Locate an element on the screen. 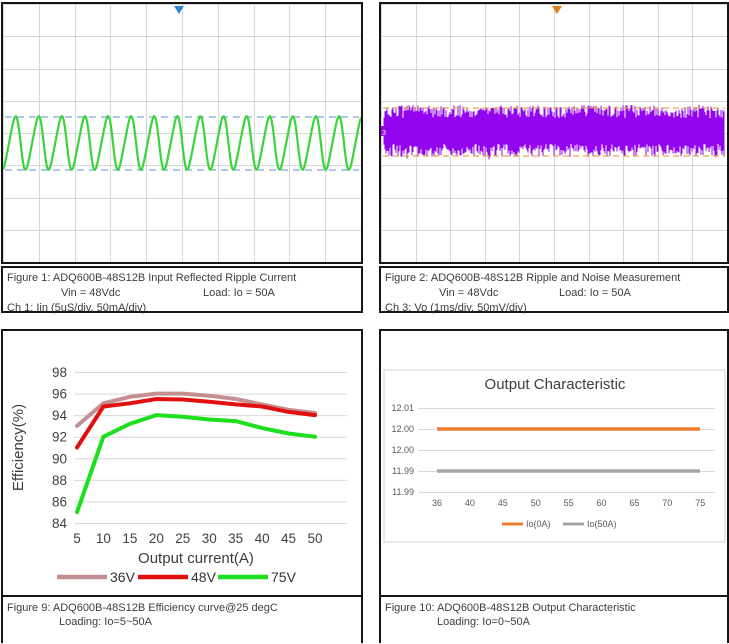 This screenshot has height=644, width=729. svg-text: 35 is located at coordinates (235, 538).